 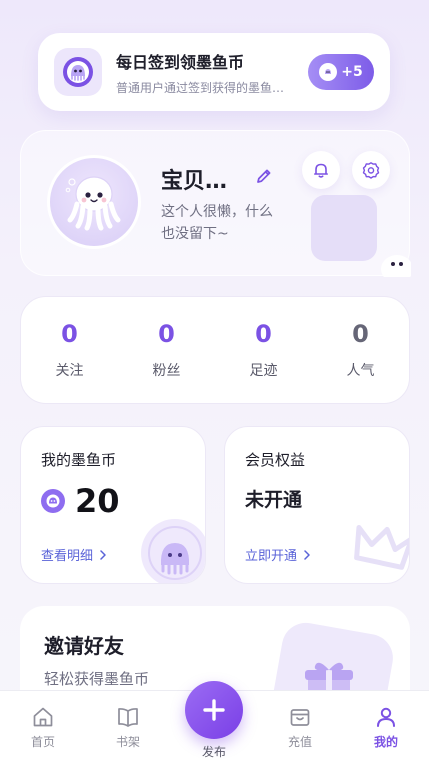 I want to click on invite-subtitle: 轻松获得墨鱼币, so click(x=97, y=679).